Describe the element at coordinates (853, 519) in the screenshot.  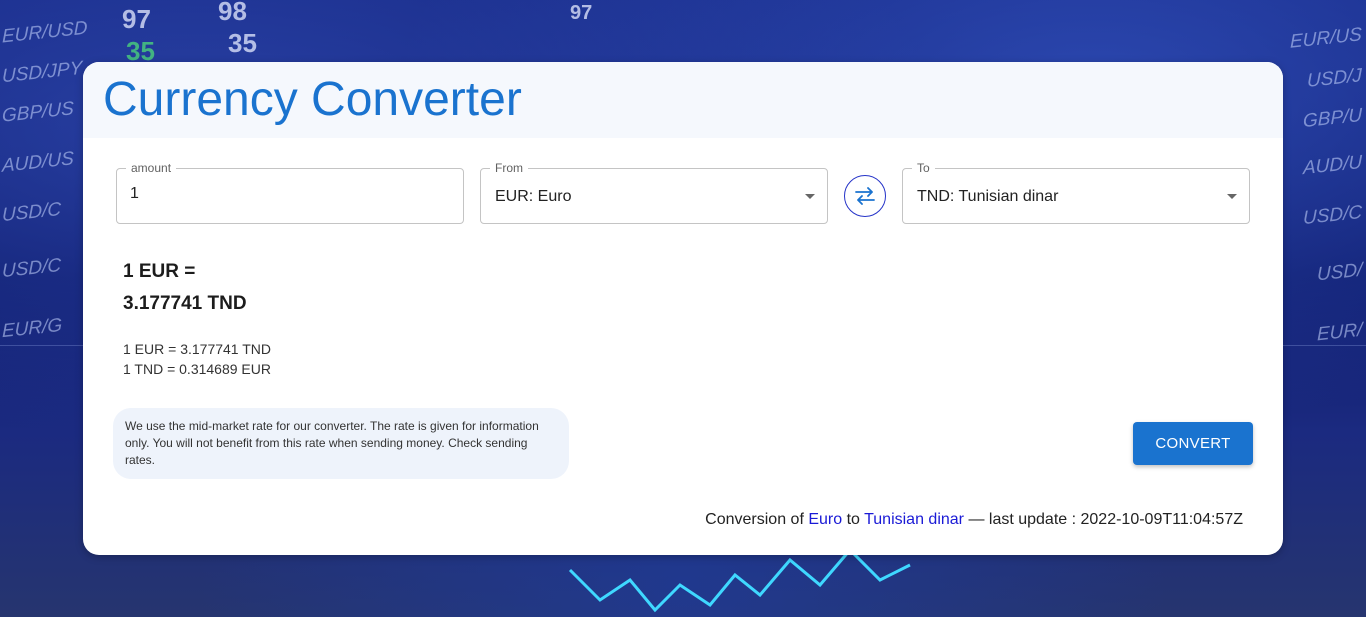
I see `footer-middle: to` at that location.